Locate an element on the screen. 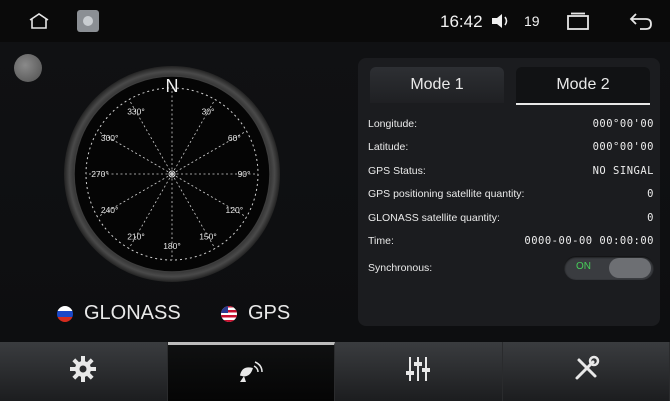 The image size is (670, 401). app-icon is located at coordinates (88, 21).